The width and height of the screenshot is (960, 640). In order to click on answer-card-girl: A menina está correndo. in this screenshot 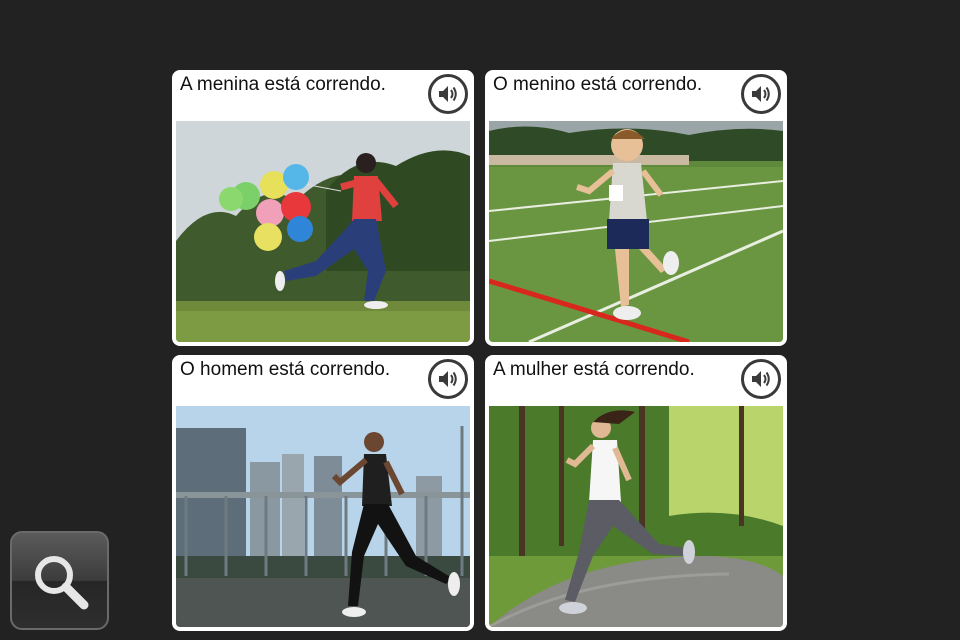, I will do `click(323, 208)`.